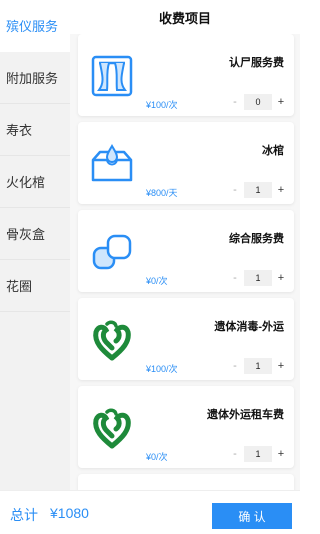  I want to click on sidebar-item-wreath: 花圈, so click(35, 286).